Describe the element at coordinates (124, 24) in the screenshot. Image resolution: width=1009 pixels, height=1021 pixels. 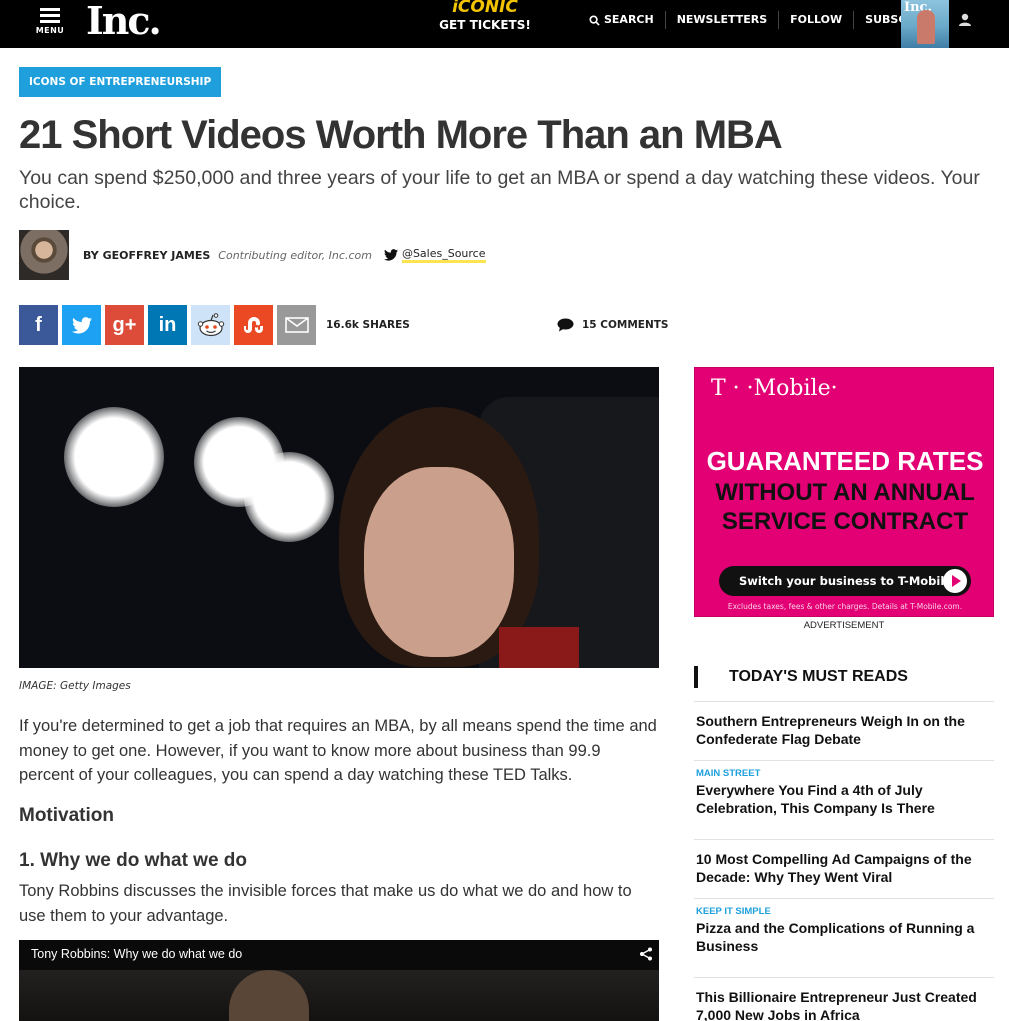
I see `inc-logo: Inc.` at that location.